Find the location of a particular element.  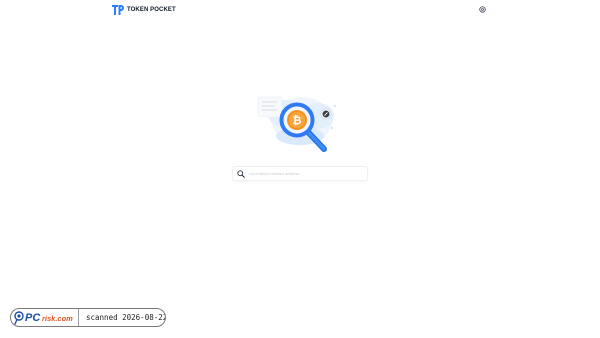

token-search-illustration: ₿ is located at coordinates (296, 124).